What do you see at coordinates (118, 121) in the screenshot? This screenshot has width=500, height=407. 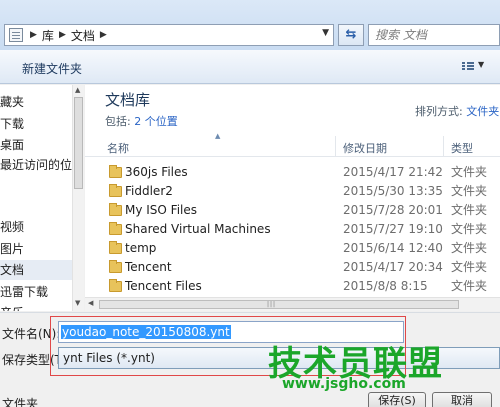 I see `include-label: 包括:` at bounding box center [118, 121].